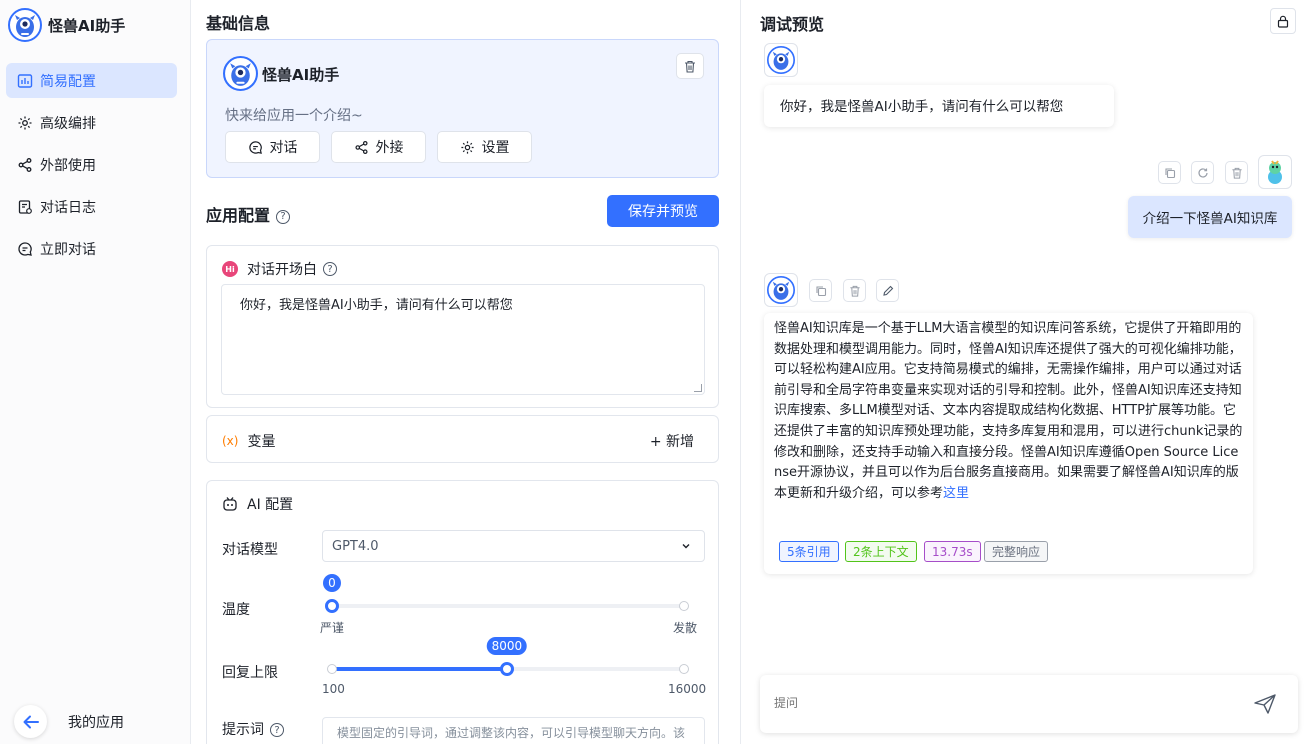 Image resolution: width=1308 pixels, height=744 pixels. I want to click on delete-app-button, so click(690, 66).